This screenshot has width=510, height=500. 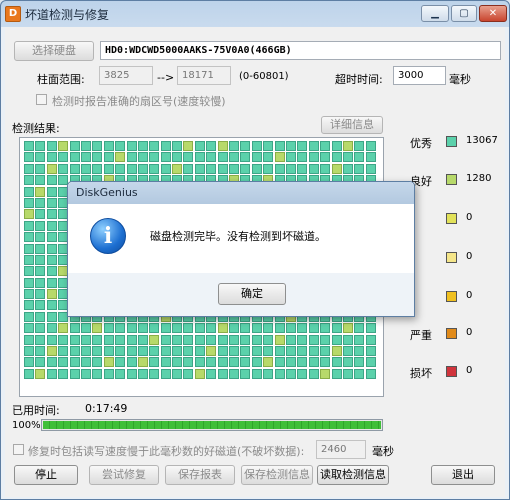 What do you see at coordinates (46, 475) in the screenshot?
I see `stop-button: 停止` at bounding box center [46, 475].